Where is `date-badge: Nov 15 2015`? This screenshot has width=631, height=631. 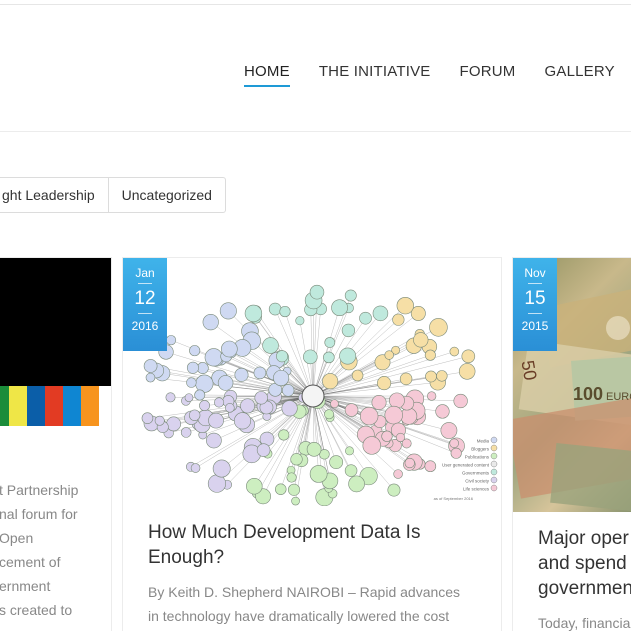
date-badge: Nov 15 2015 is located at coordinates (535, 304).